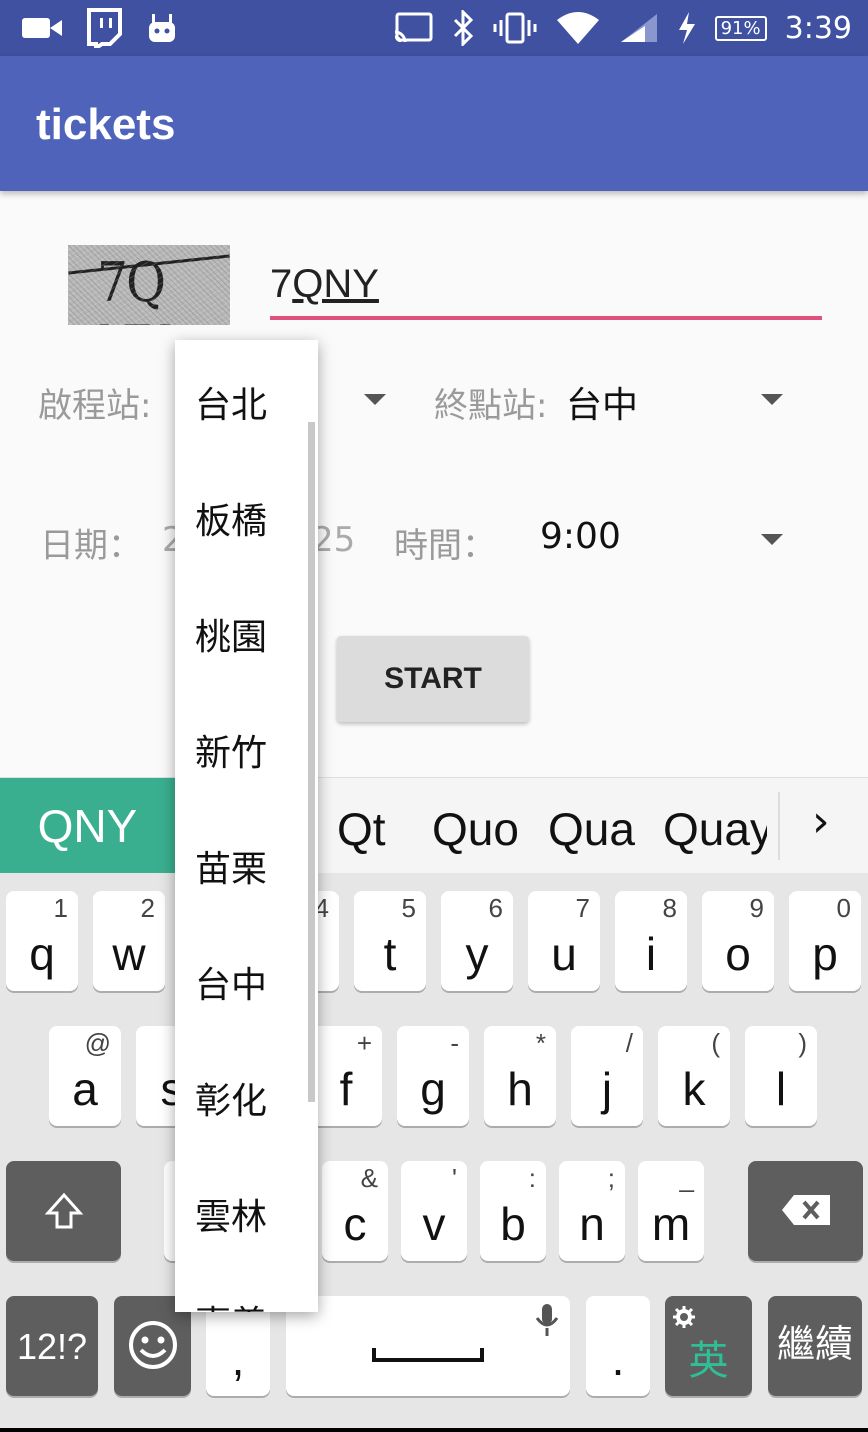  What do you see at coordinates (428, 1346) in the screenshot?
I see `space-key` at bounding box center [428, 1346].